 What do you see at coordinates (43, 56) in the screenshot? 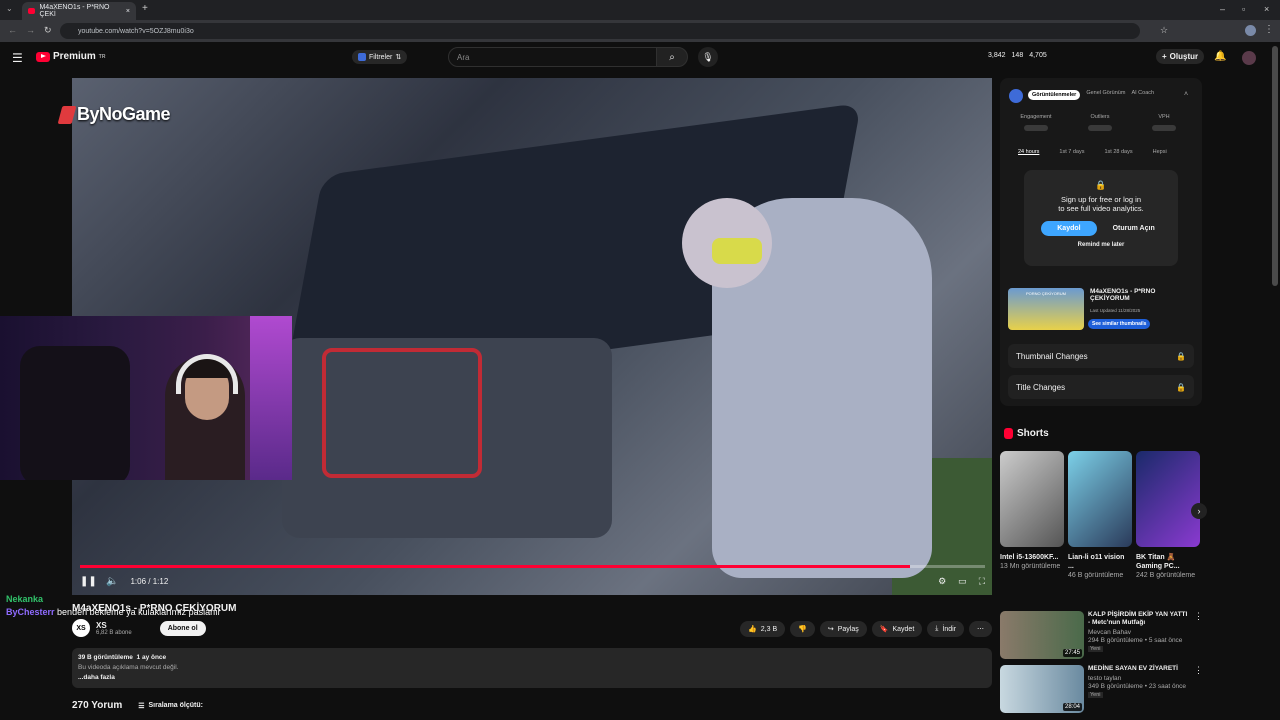
I see `youtube-play-icon` at bounding box center [43, 56].